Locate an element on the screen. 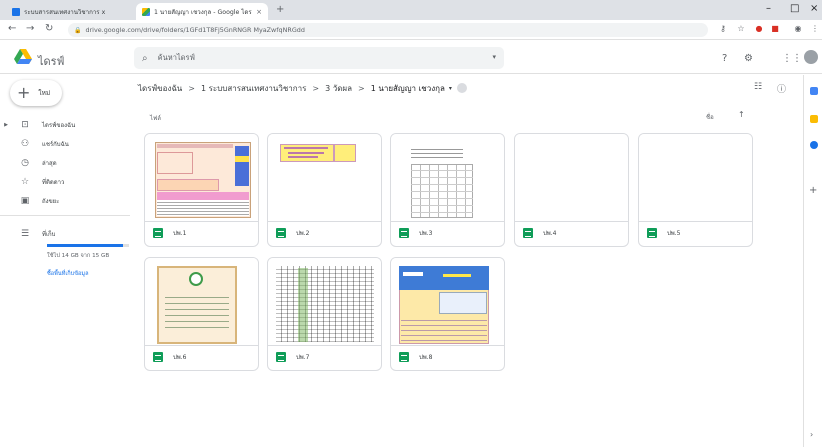 The image size is (822, 447). file-name: ปพ.7 is located at coordinates (303, 357).